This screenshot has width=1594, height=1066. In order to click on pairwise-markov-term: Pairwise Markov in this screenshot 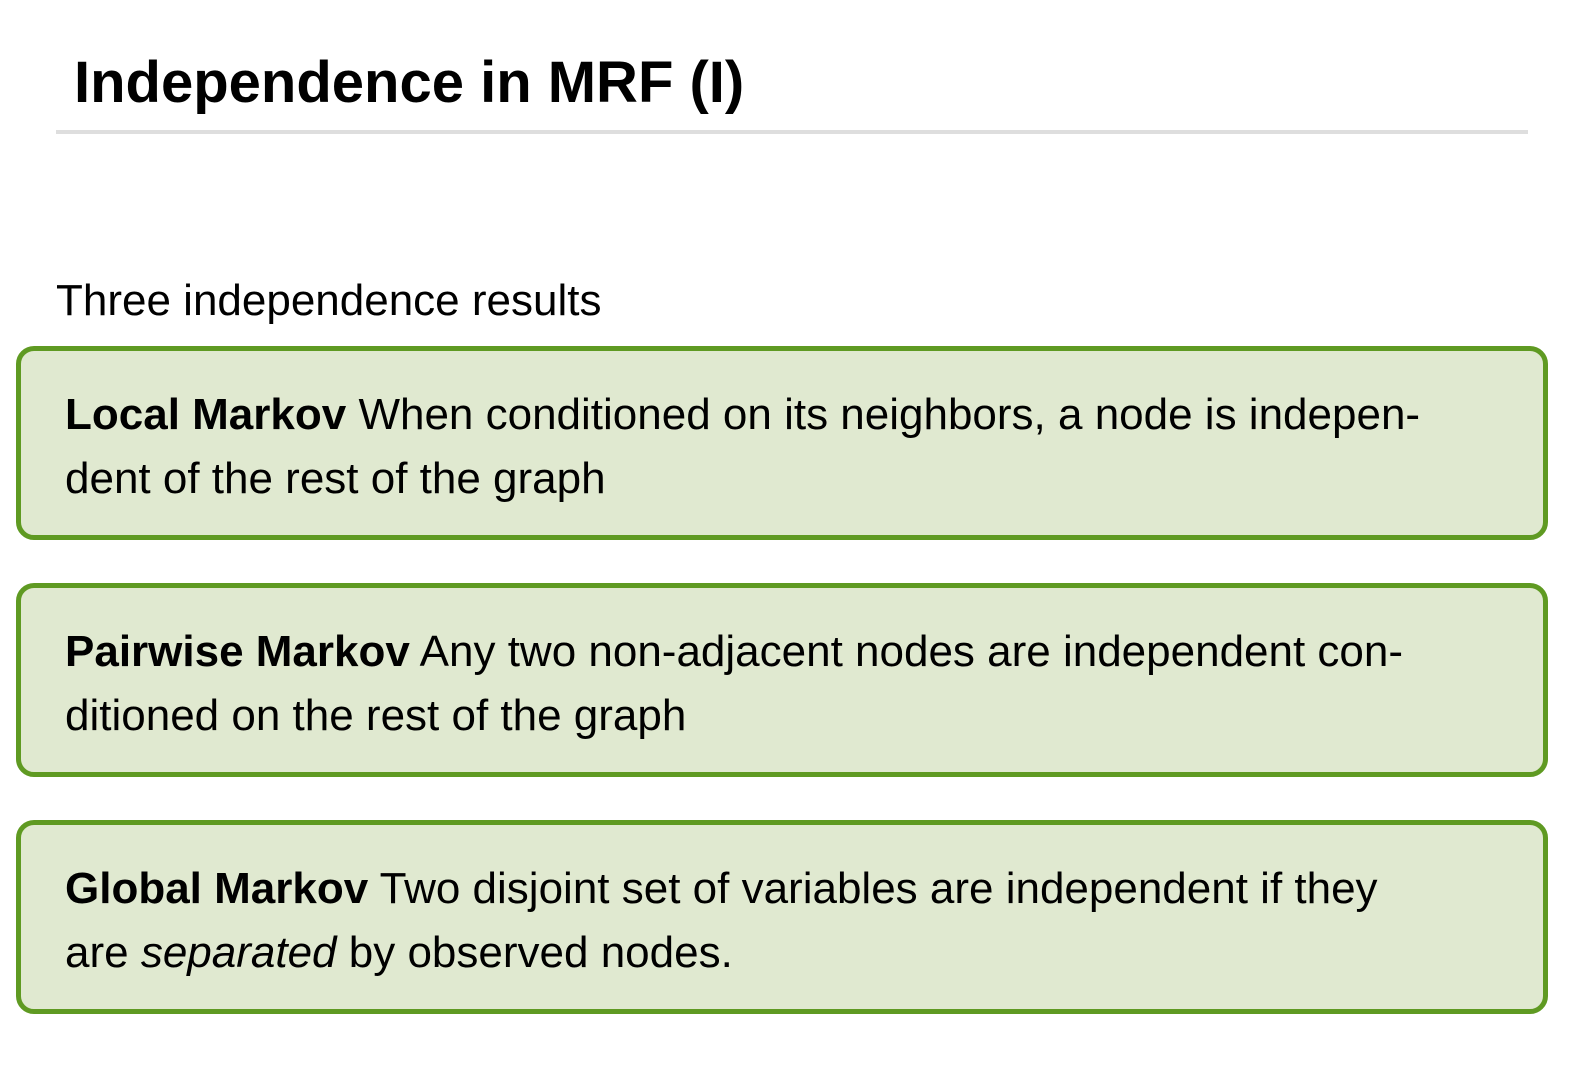, I will do `click(237, 651)`.